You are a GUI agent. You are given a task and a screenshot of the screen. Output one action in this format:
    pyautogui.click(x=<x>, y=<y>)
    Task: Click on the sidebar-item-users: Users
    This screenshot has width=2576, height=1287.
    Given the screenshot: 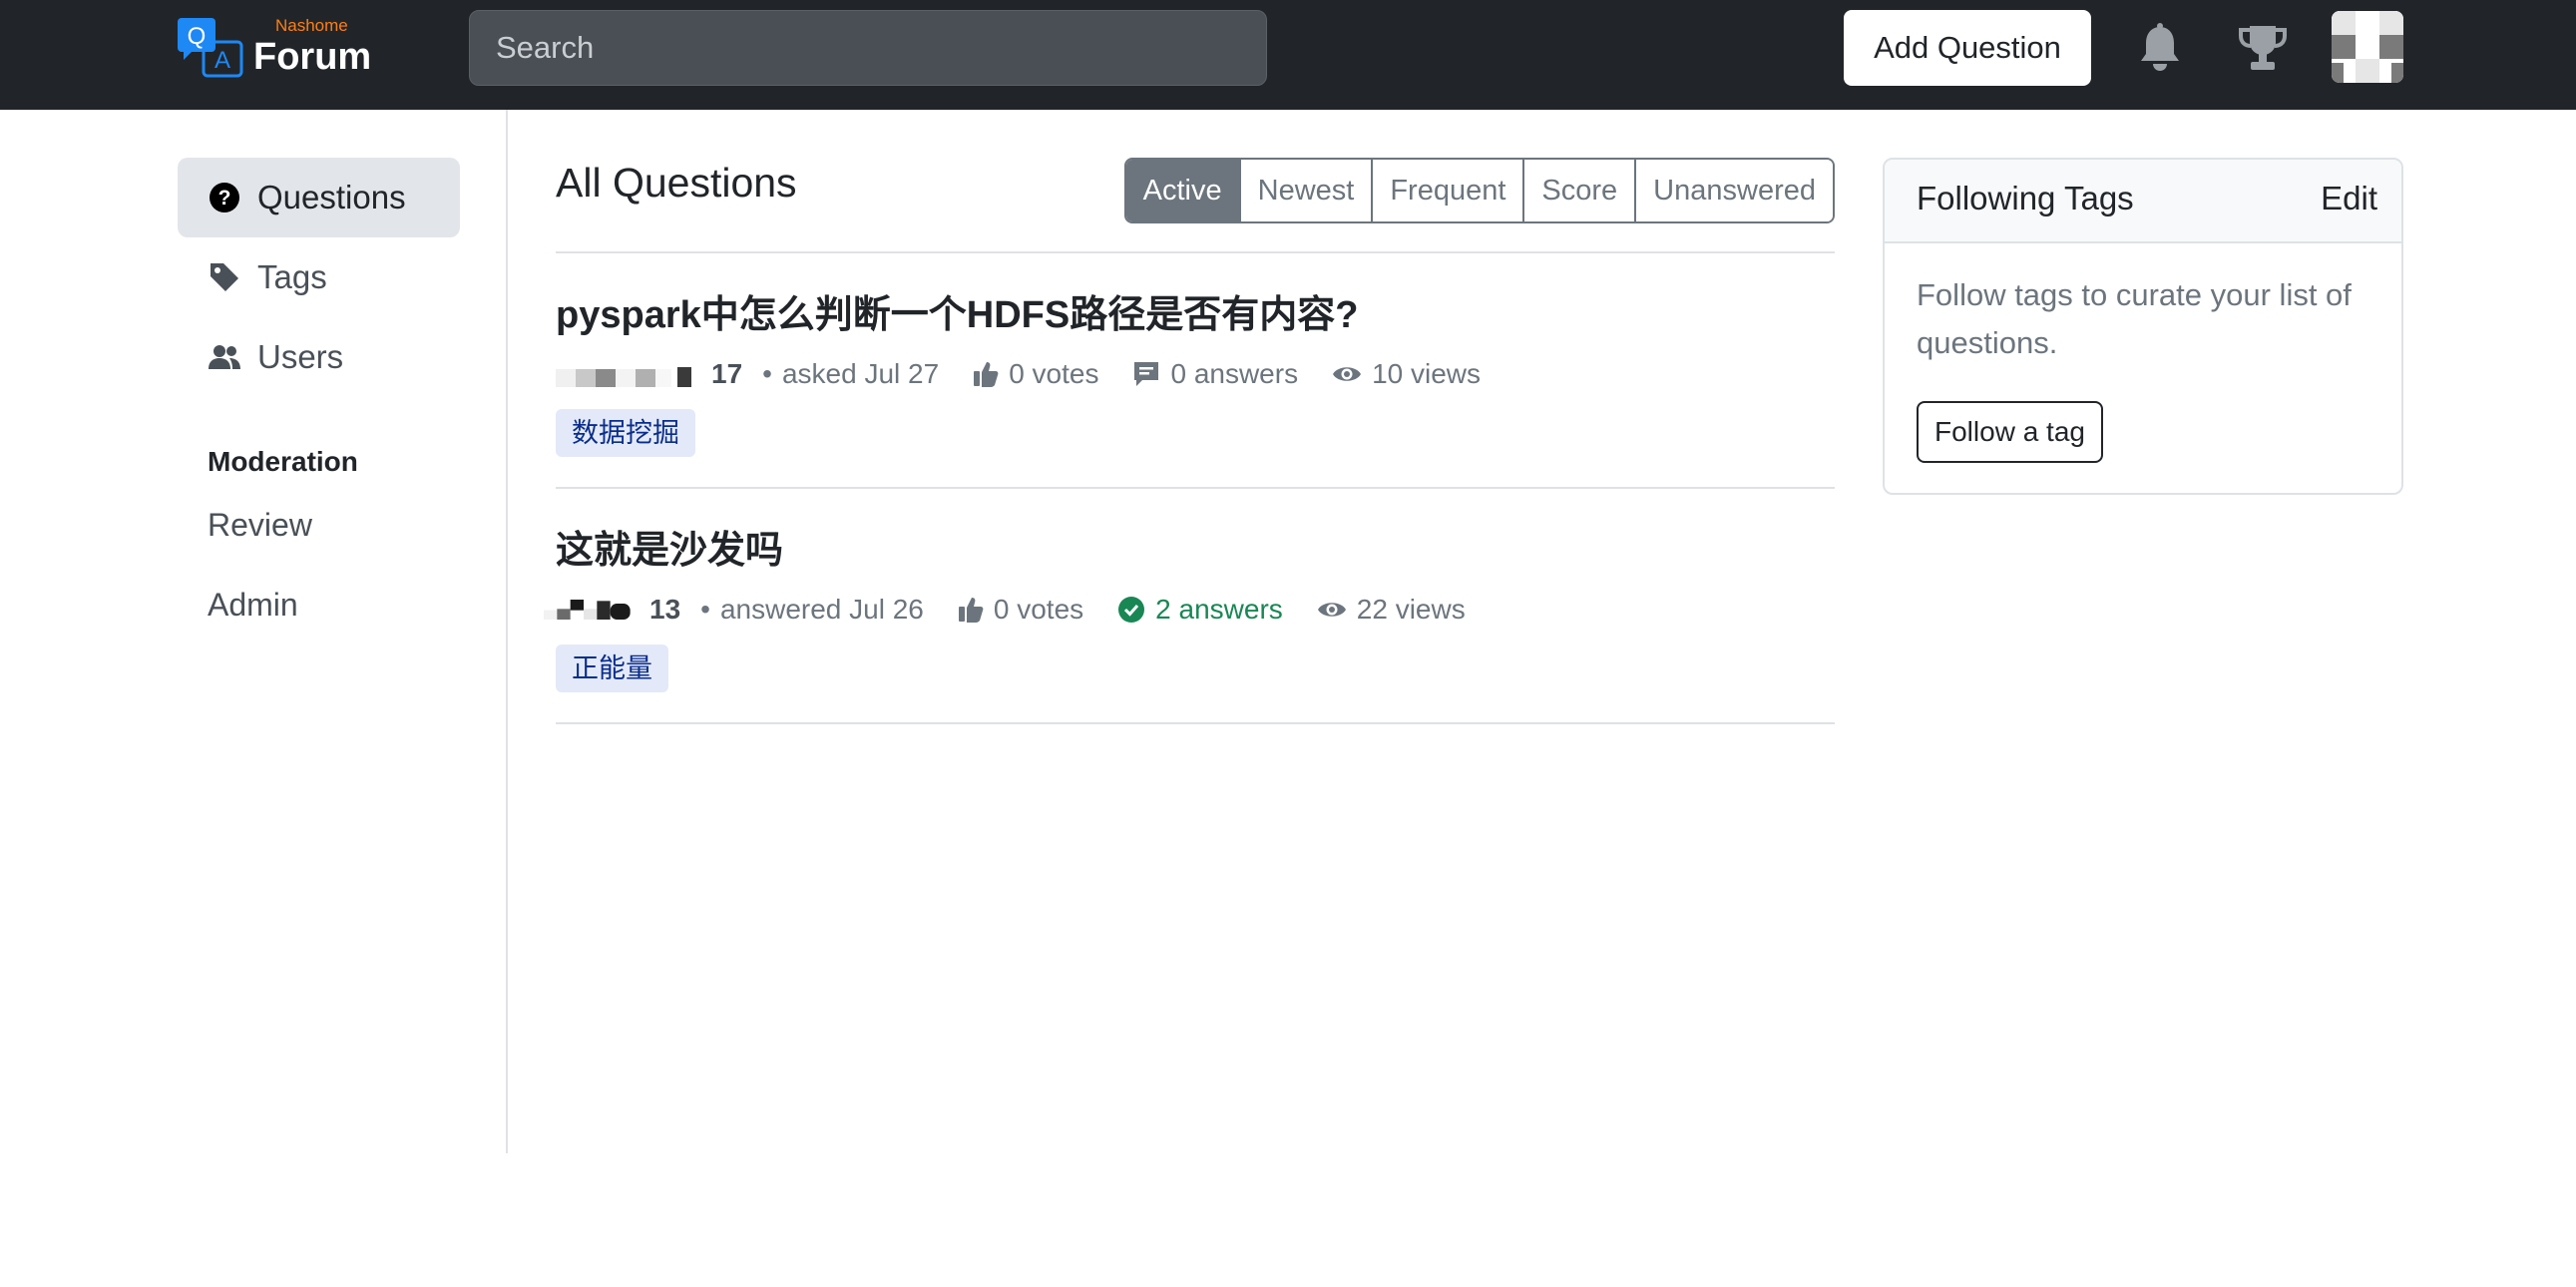 What is the action you would take?
    pyautogui.click(x=319, y=357)
    